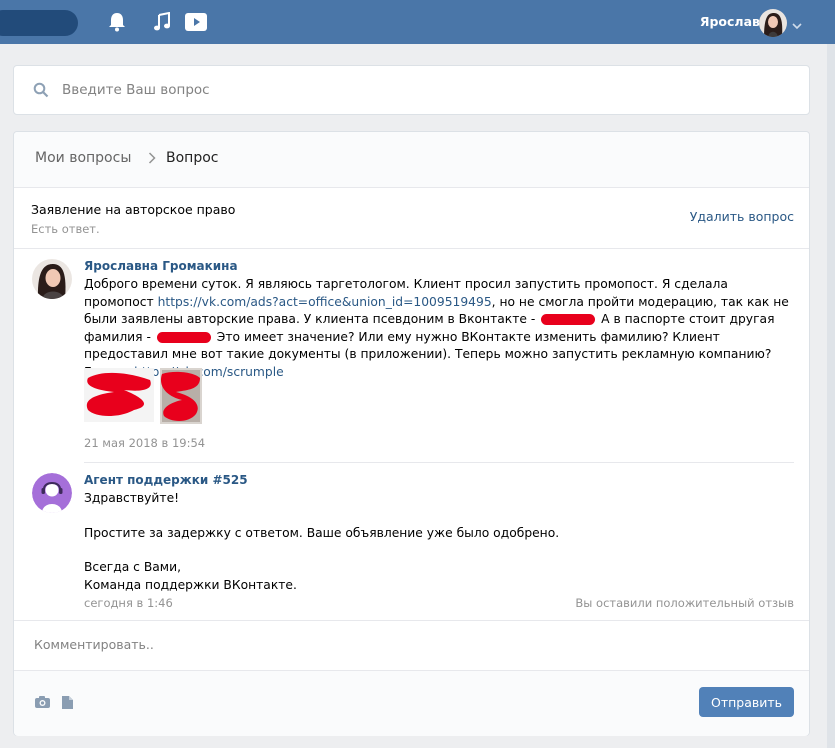  Describe the element at coordinates (831, 396) in the screenshot. I see `scrollbar` at that location.